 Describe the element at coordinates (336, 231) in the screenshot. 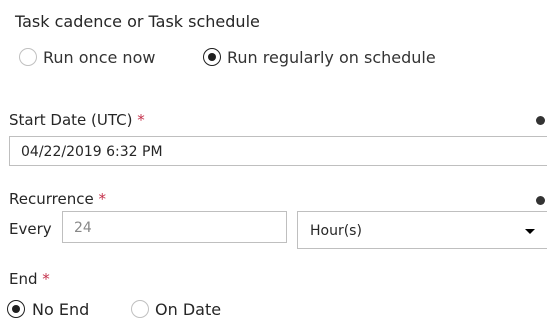

I see `recurrence-unit-value: Hour(s)` at that location.